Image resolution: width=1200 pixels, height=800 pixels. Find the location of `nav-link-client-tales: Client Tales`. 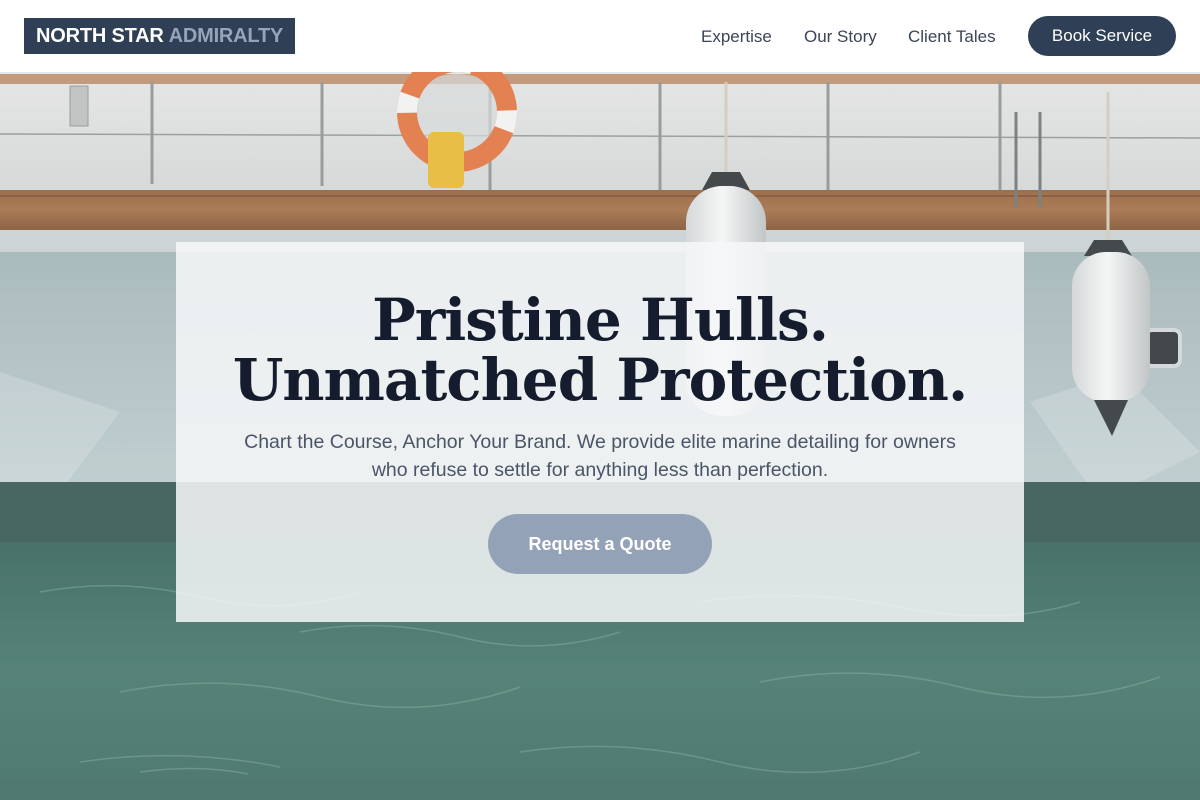

nav-link-client-tales: Client Tales is located at coordinates (952, 37).